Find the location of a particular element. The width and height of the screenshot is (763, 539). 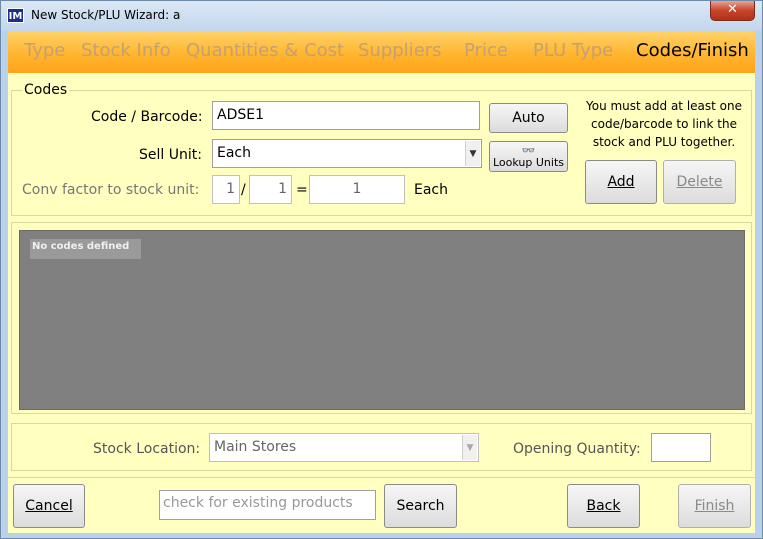

tab-stock-info: Stock Info is located at coordinates (126, 50).